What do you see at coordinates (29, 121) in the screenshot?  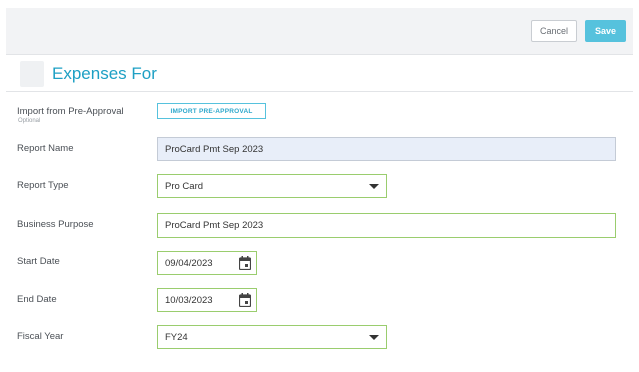 I see `optional-label: Optional` at bounding box center [29, 121].